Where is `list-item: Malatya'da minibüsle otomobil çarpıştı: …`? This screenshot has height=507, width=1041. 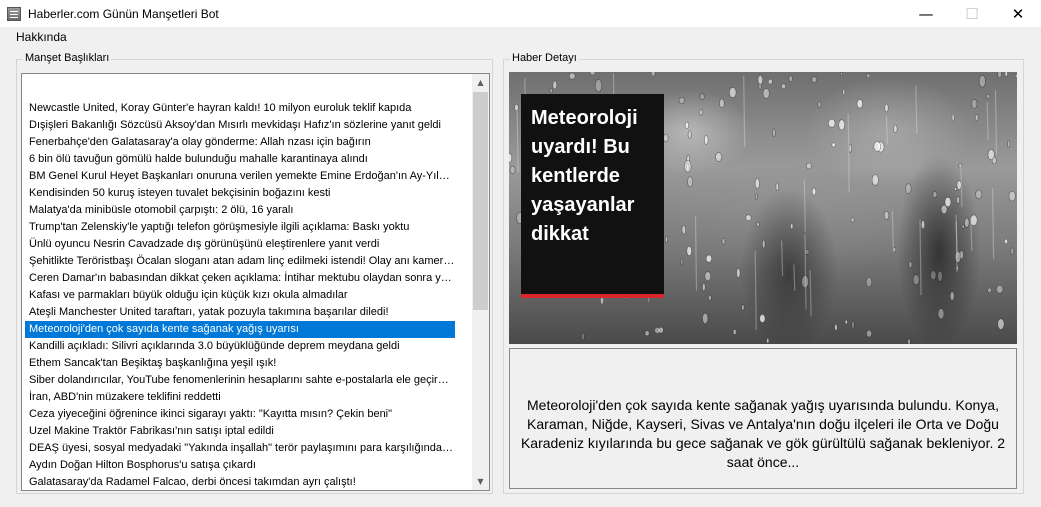
list-item: Malatya'da minibüsle otomobil çarpıştı: … is located at coordinates (240, 210).